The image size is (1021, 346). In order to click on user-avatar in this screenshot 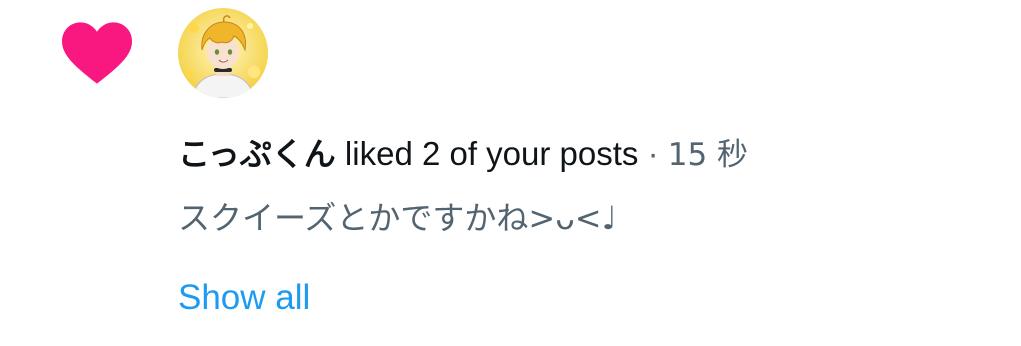, I will do `click(223, 53)`.